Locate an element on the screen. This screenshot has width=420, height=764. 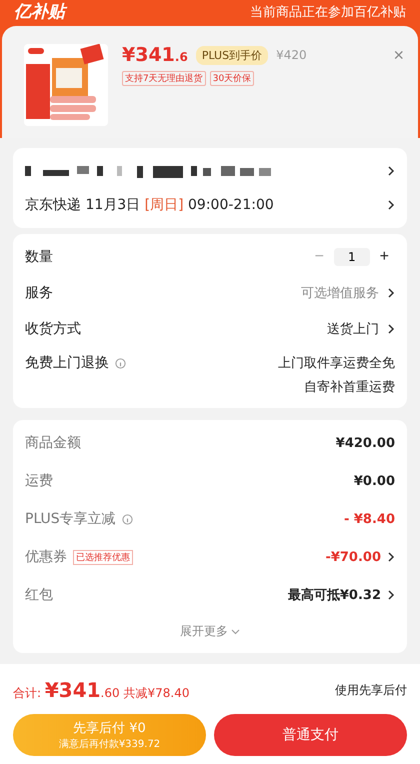
cost-value: ¥0.00 is located at coordinates (374, 481).